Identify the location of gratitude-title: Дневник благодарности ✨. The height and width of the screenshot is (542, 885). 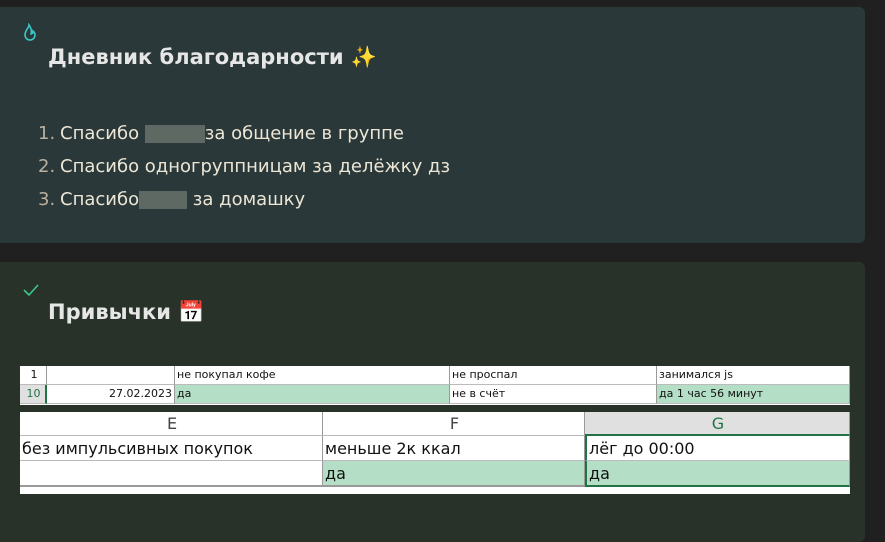
(212, 57).